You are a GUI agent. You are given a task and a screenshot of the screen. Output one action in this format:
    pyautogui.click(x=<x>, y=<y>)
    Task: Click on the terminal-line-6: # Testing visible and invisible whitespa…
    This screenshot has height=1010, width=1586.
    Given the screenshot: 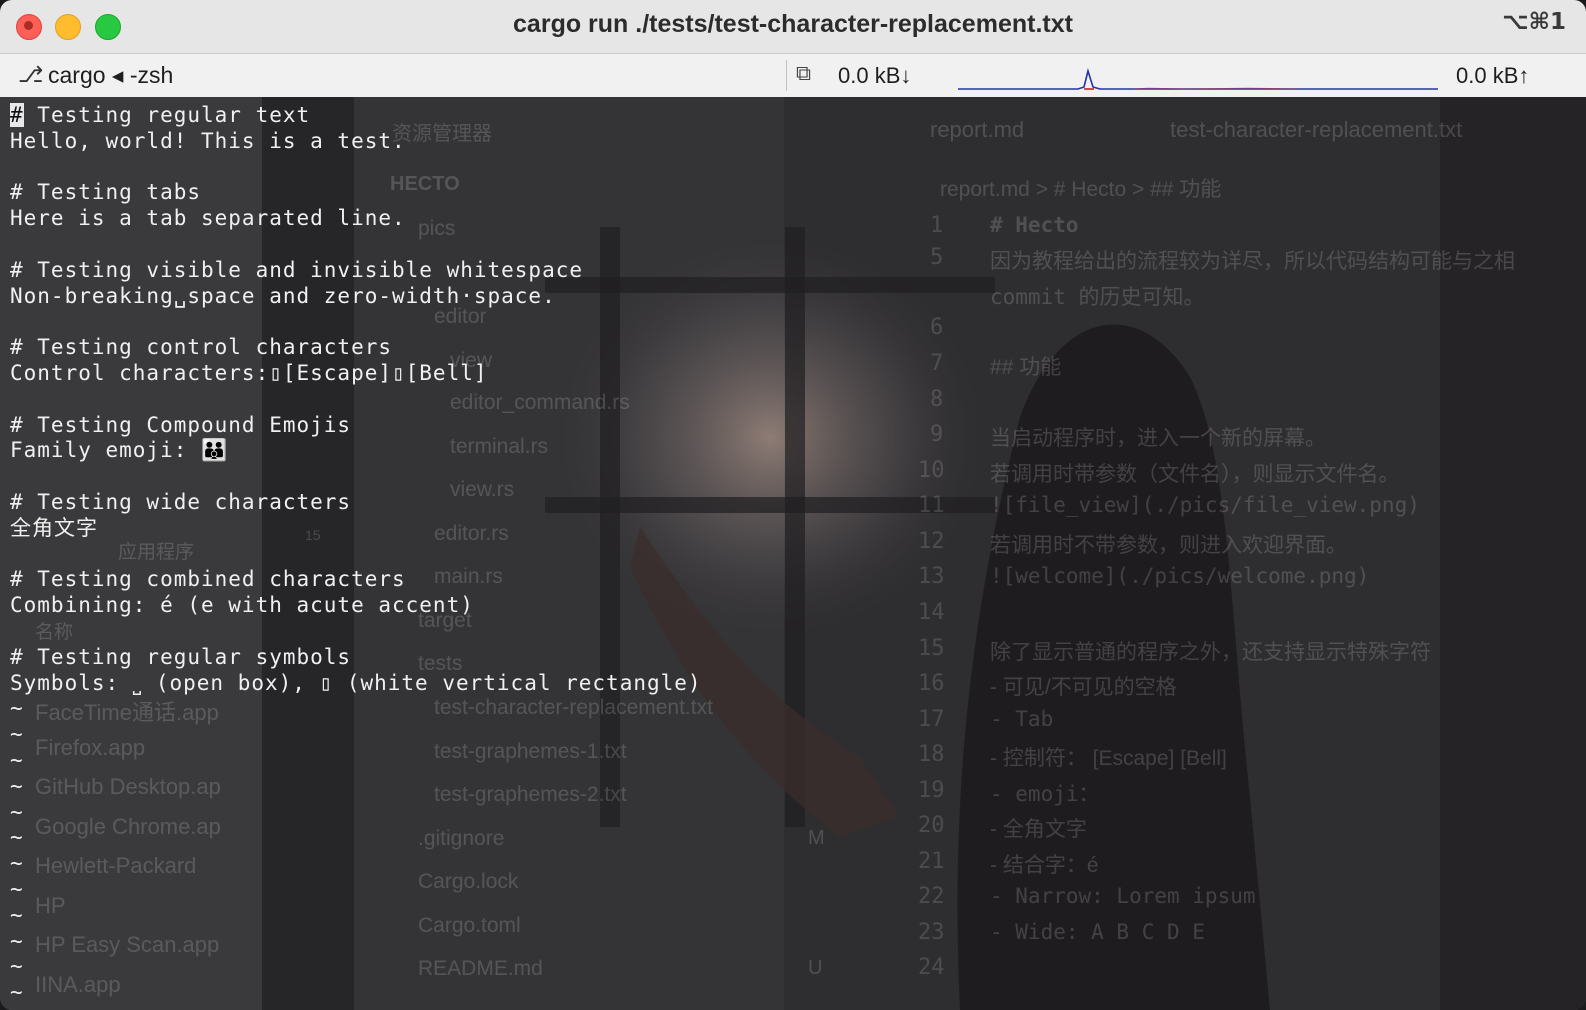 What is the action you would take?
    pyautogui.click(x=297, y=269)
    